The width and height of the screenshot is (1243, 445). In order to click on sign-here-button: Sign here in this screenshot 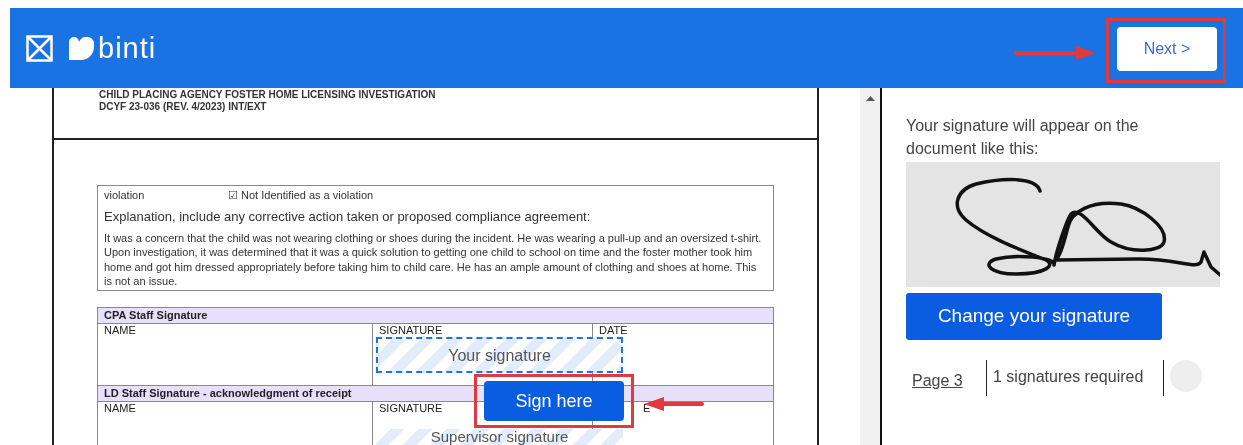, I will do `click(554, 401)`.